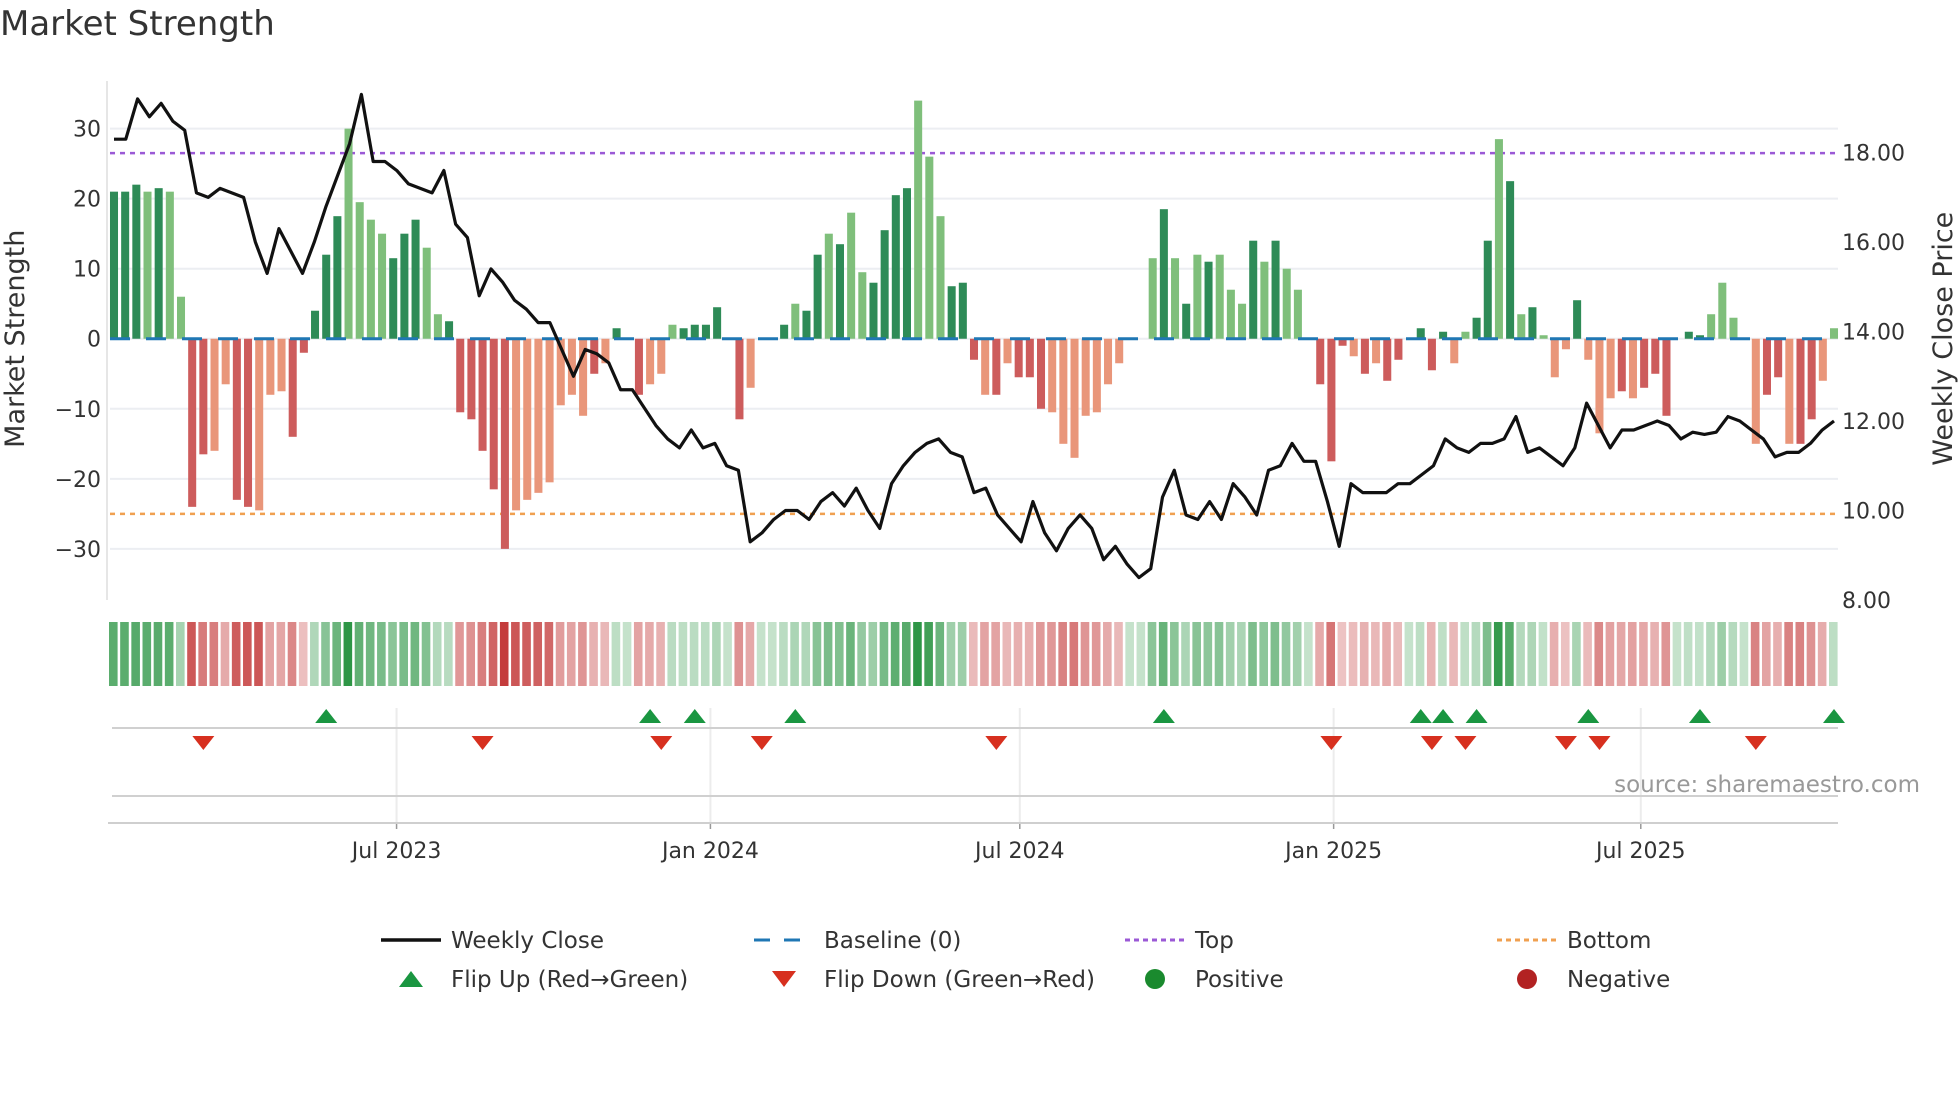  I want to click on y2-tick-label: 10.00, so click(1873, 512).